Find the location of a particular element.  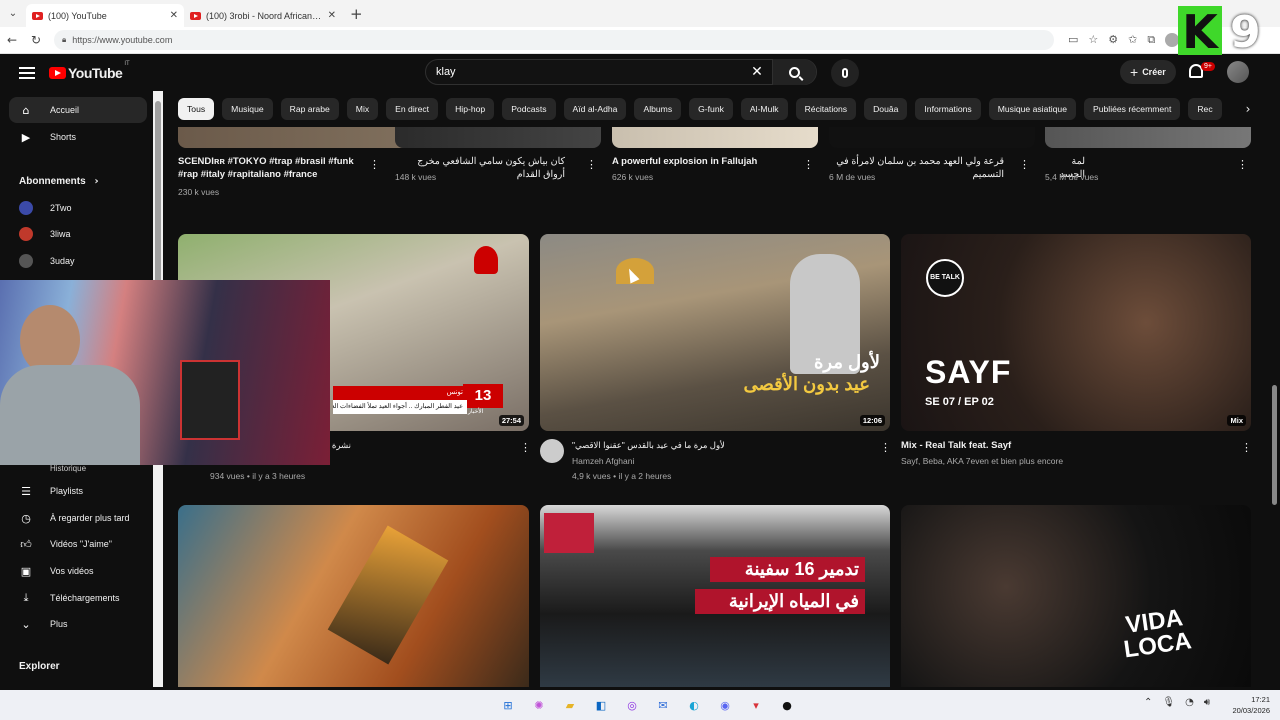

search-button is located at coordinates (794, 72).